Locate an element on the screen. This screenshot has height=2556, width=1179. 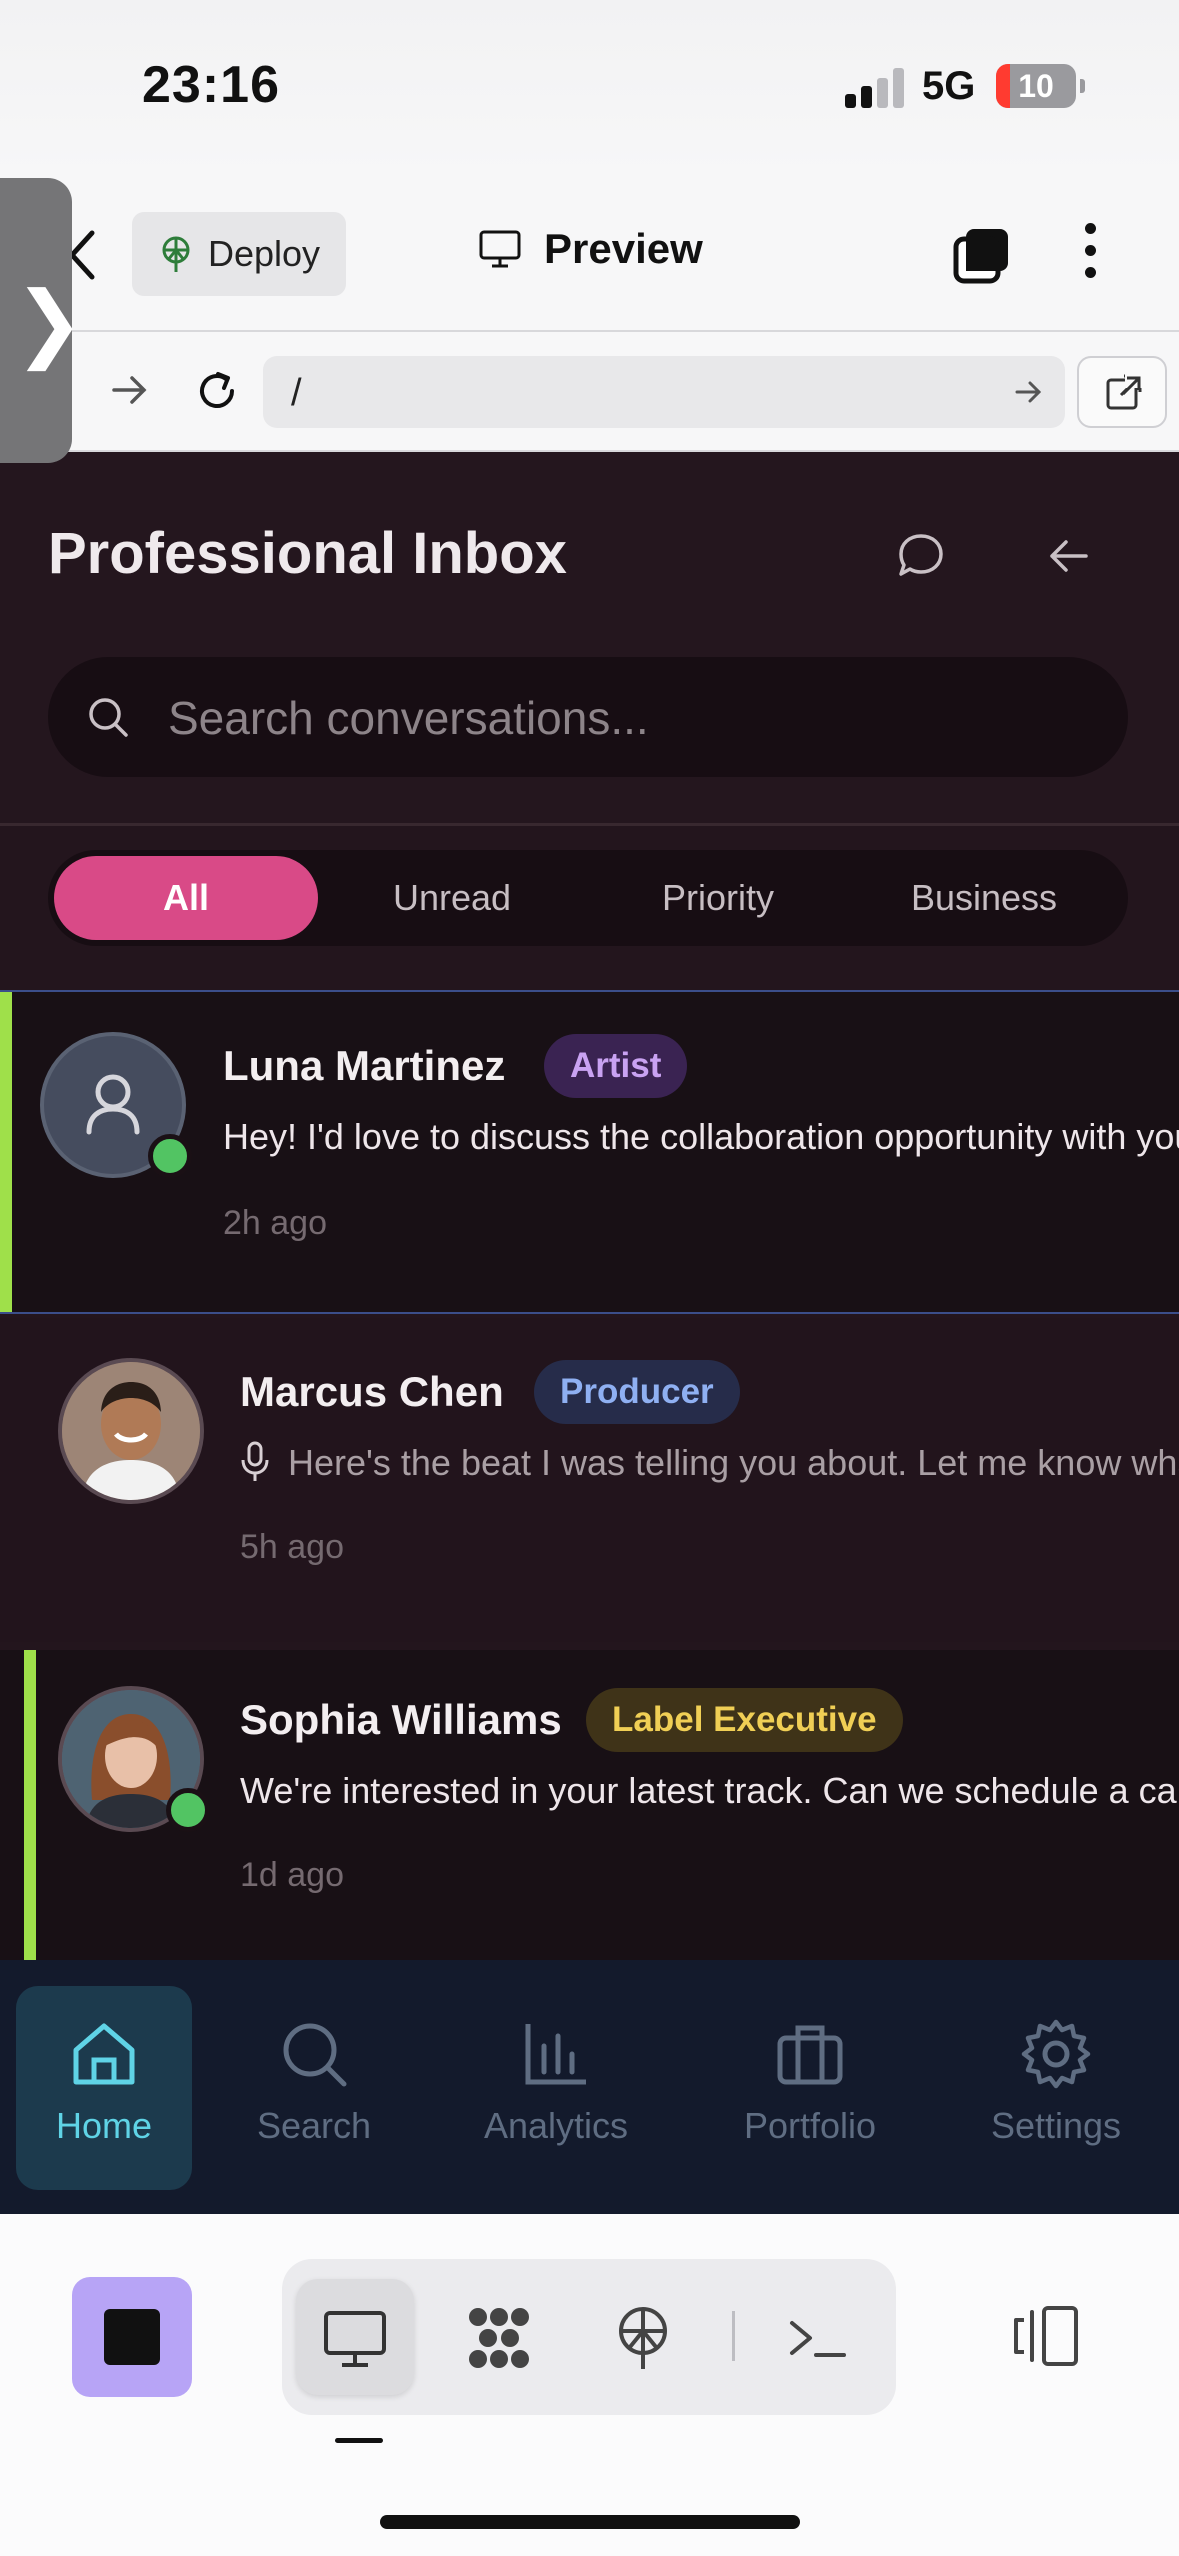
battery-level: 10 is located at coordinates (1036, 86).